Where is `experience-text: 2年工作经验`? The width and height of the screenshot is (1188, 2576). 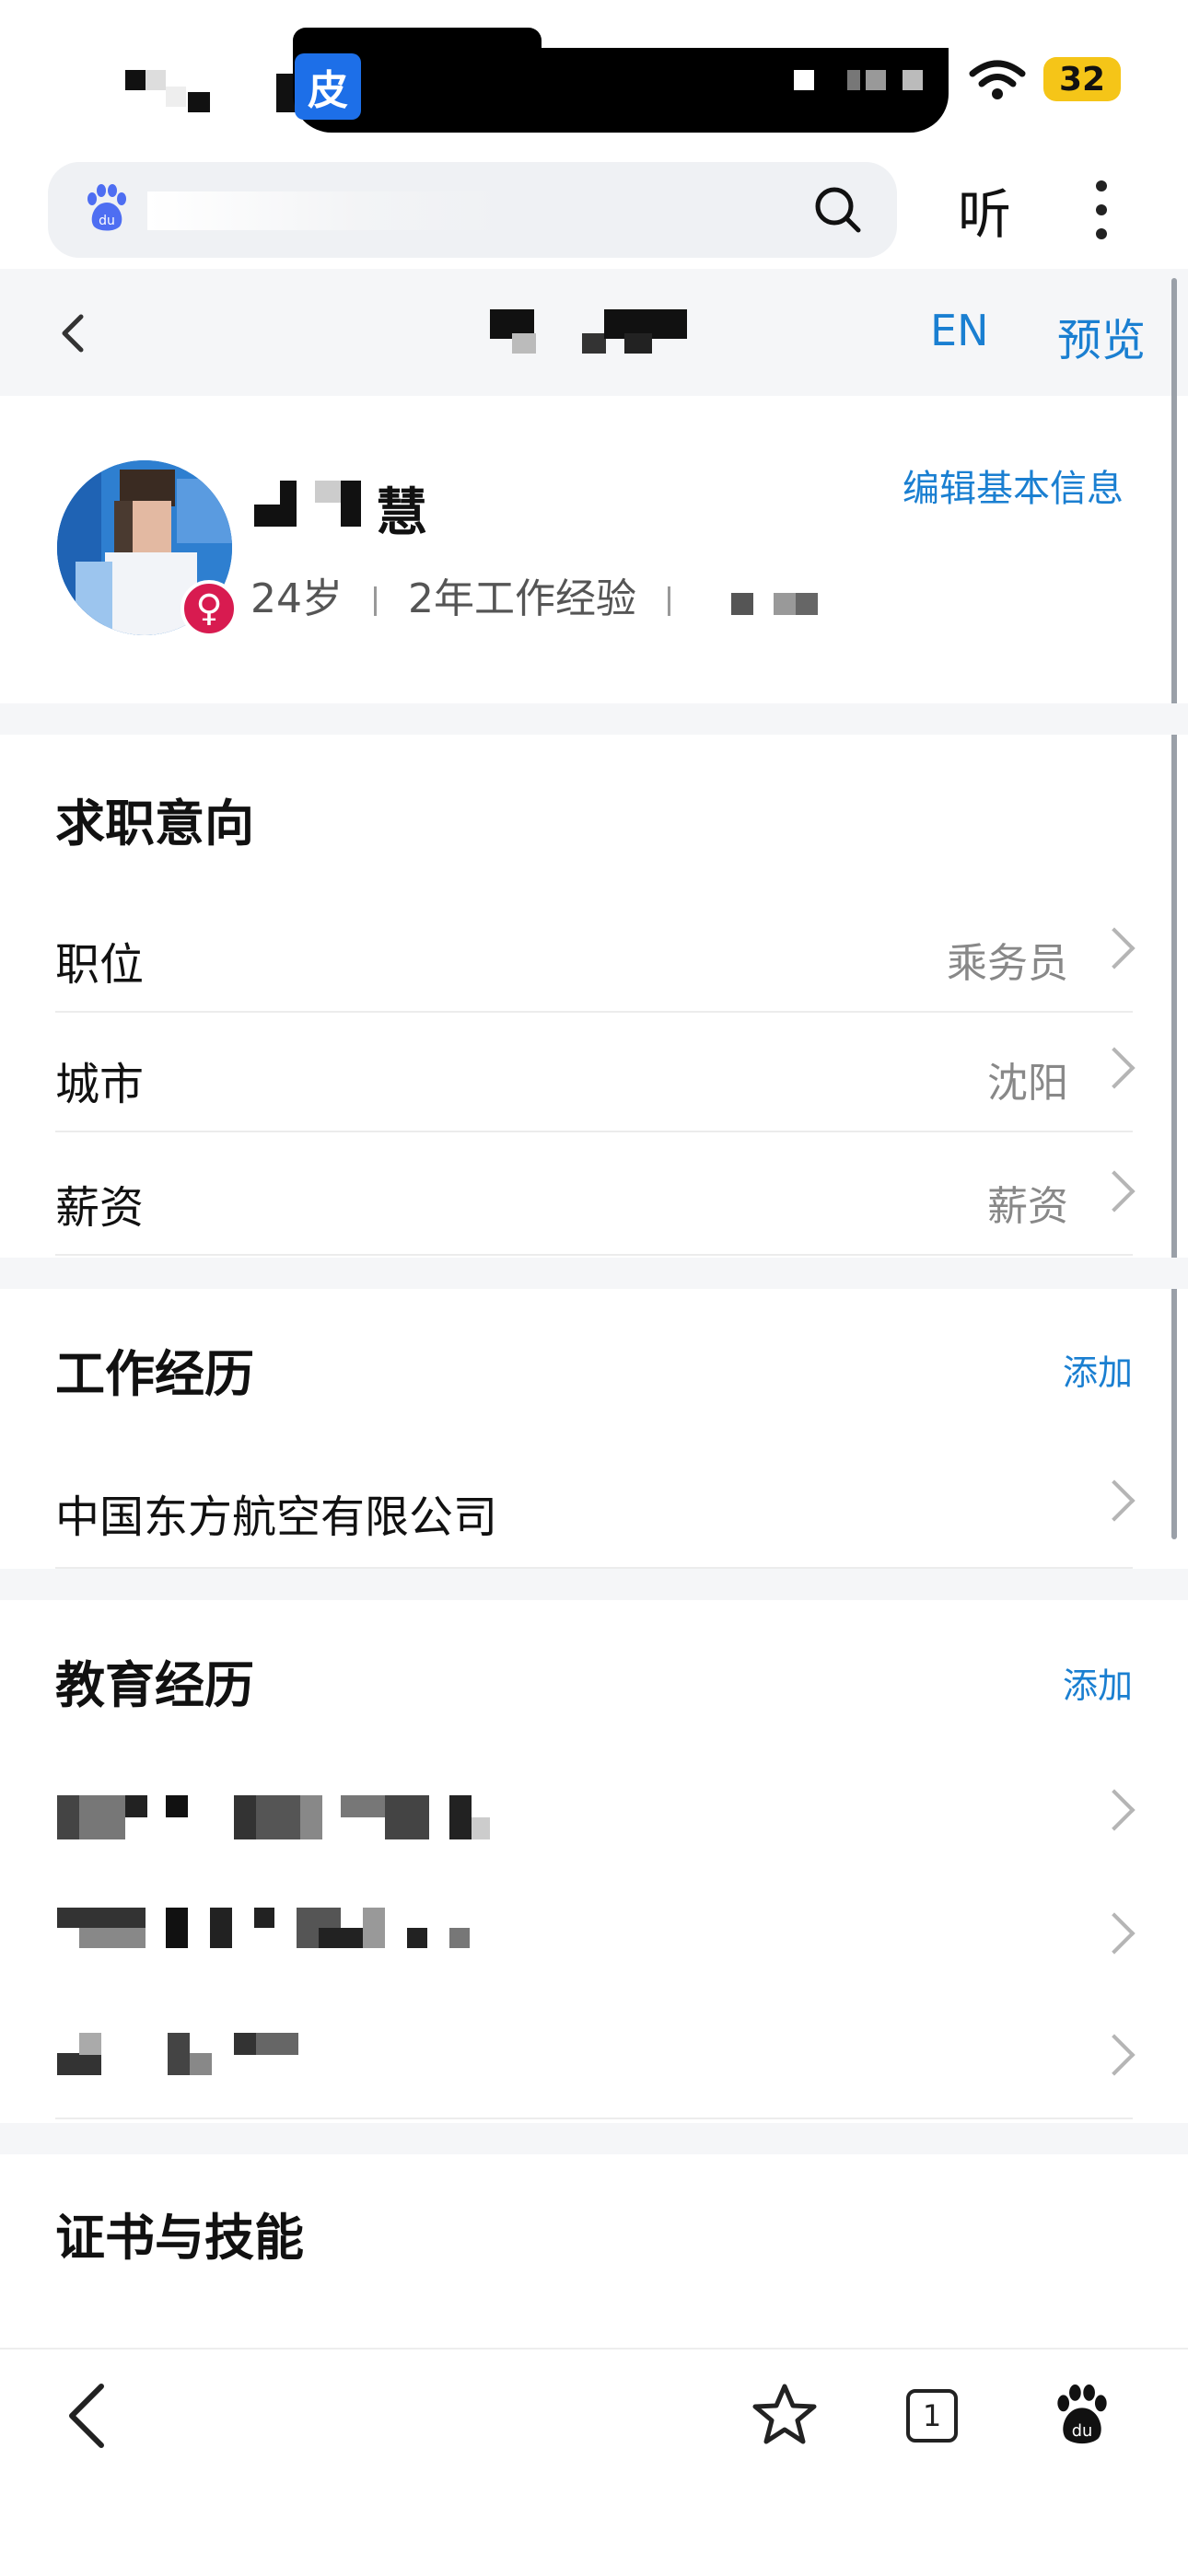 experience-text: 2年工作经验 is located at coordinates (522, 598).